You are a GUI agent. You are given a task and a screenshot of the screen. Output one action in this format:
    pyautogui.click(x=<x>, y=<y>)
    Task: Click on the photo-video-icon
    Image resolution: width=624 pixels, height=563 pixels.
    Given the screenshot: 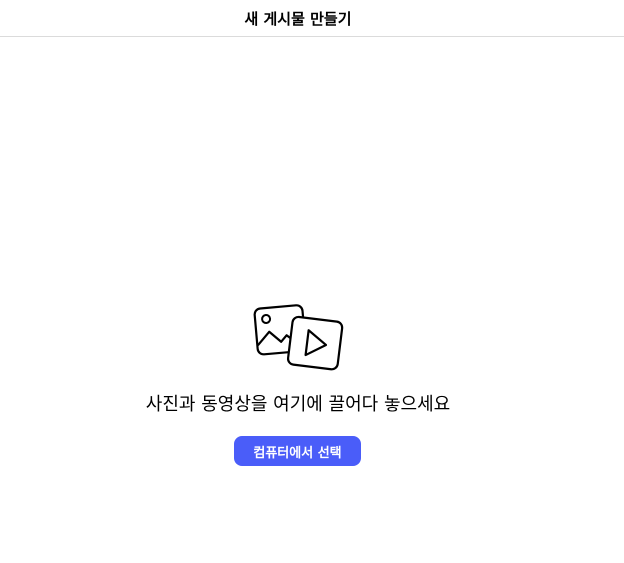 What is the action you would take?
    pyautogui.click(x=298, y=337)
    